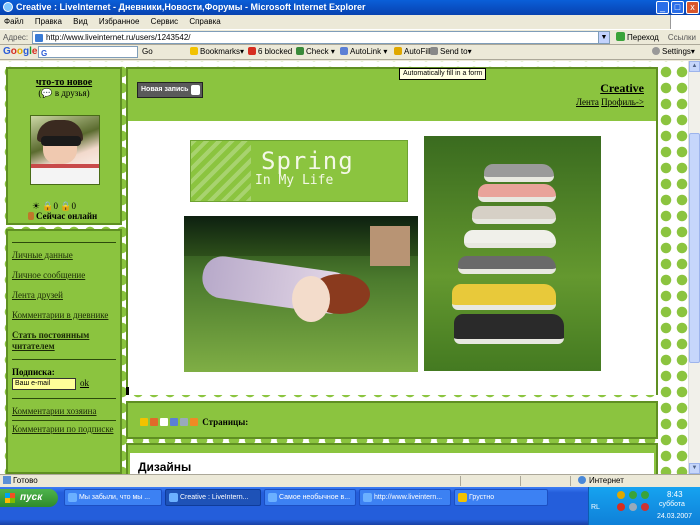 The height and width of the screenshot is (525, 700). Describe the element at coordinates (512, 253) in the screenshot. I see `sneakers-photo` at that location.